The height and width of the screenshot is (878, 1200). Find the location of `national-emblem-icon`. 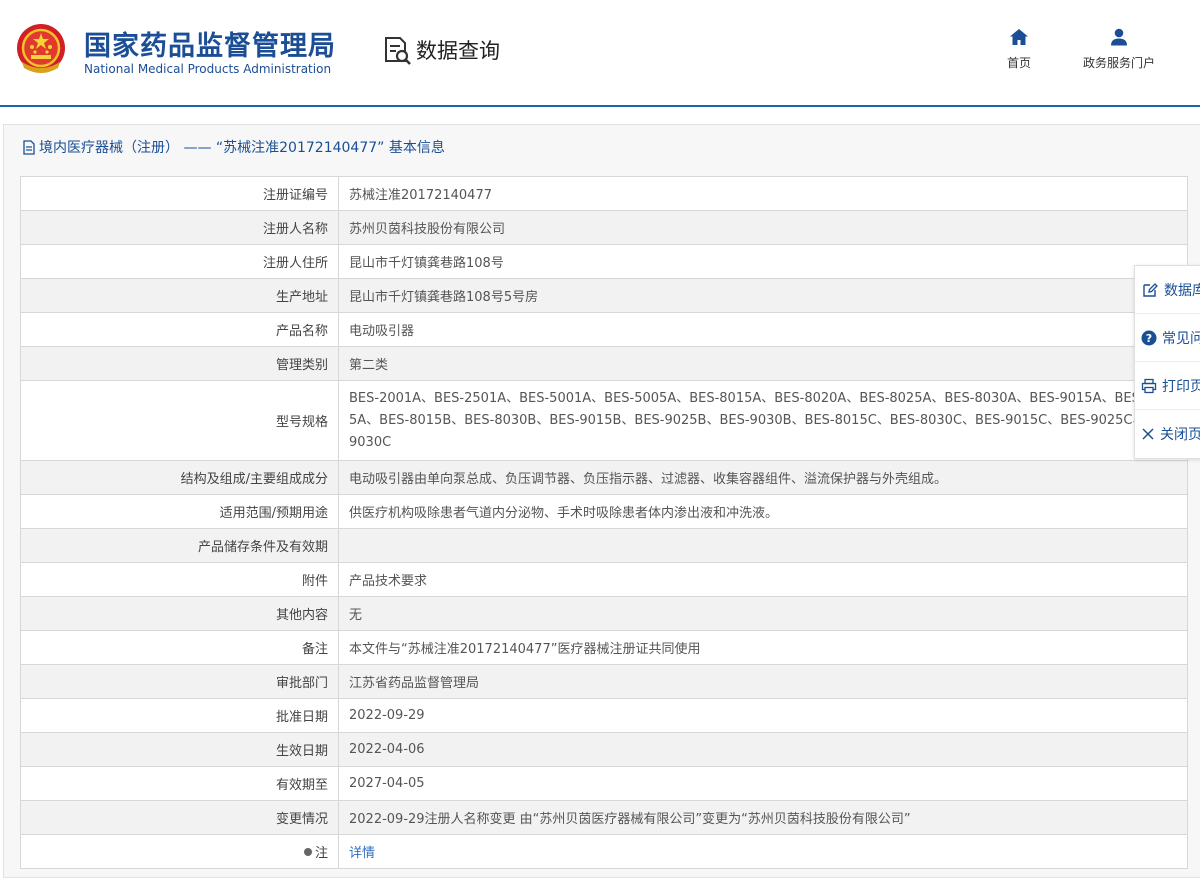

national-emblem-icon is located at coordinates (41, 48).